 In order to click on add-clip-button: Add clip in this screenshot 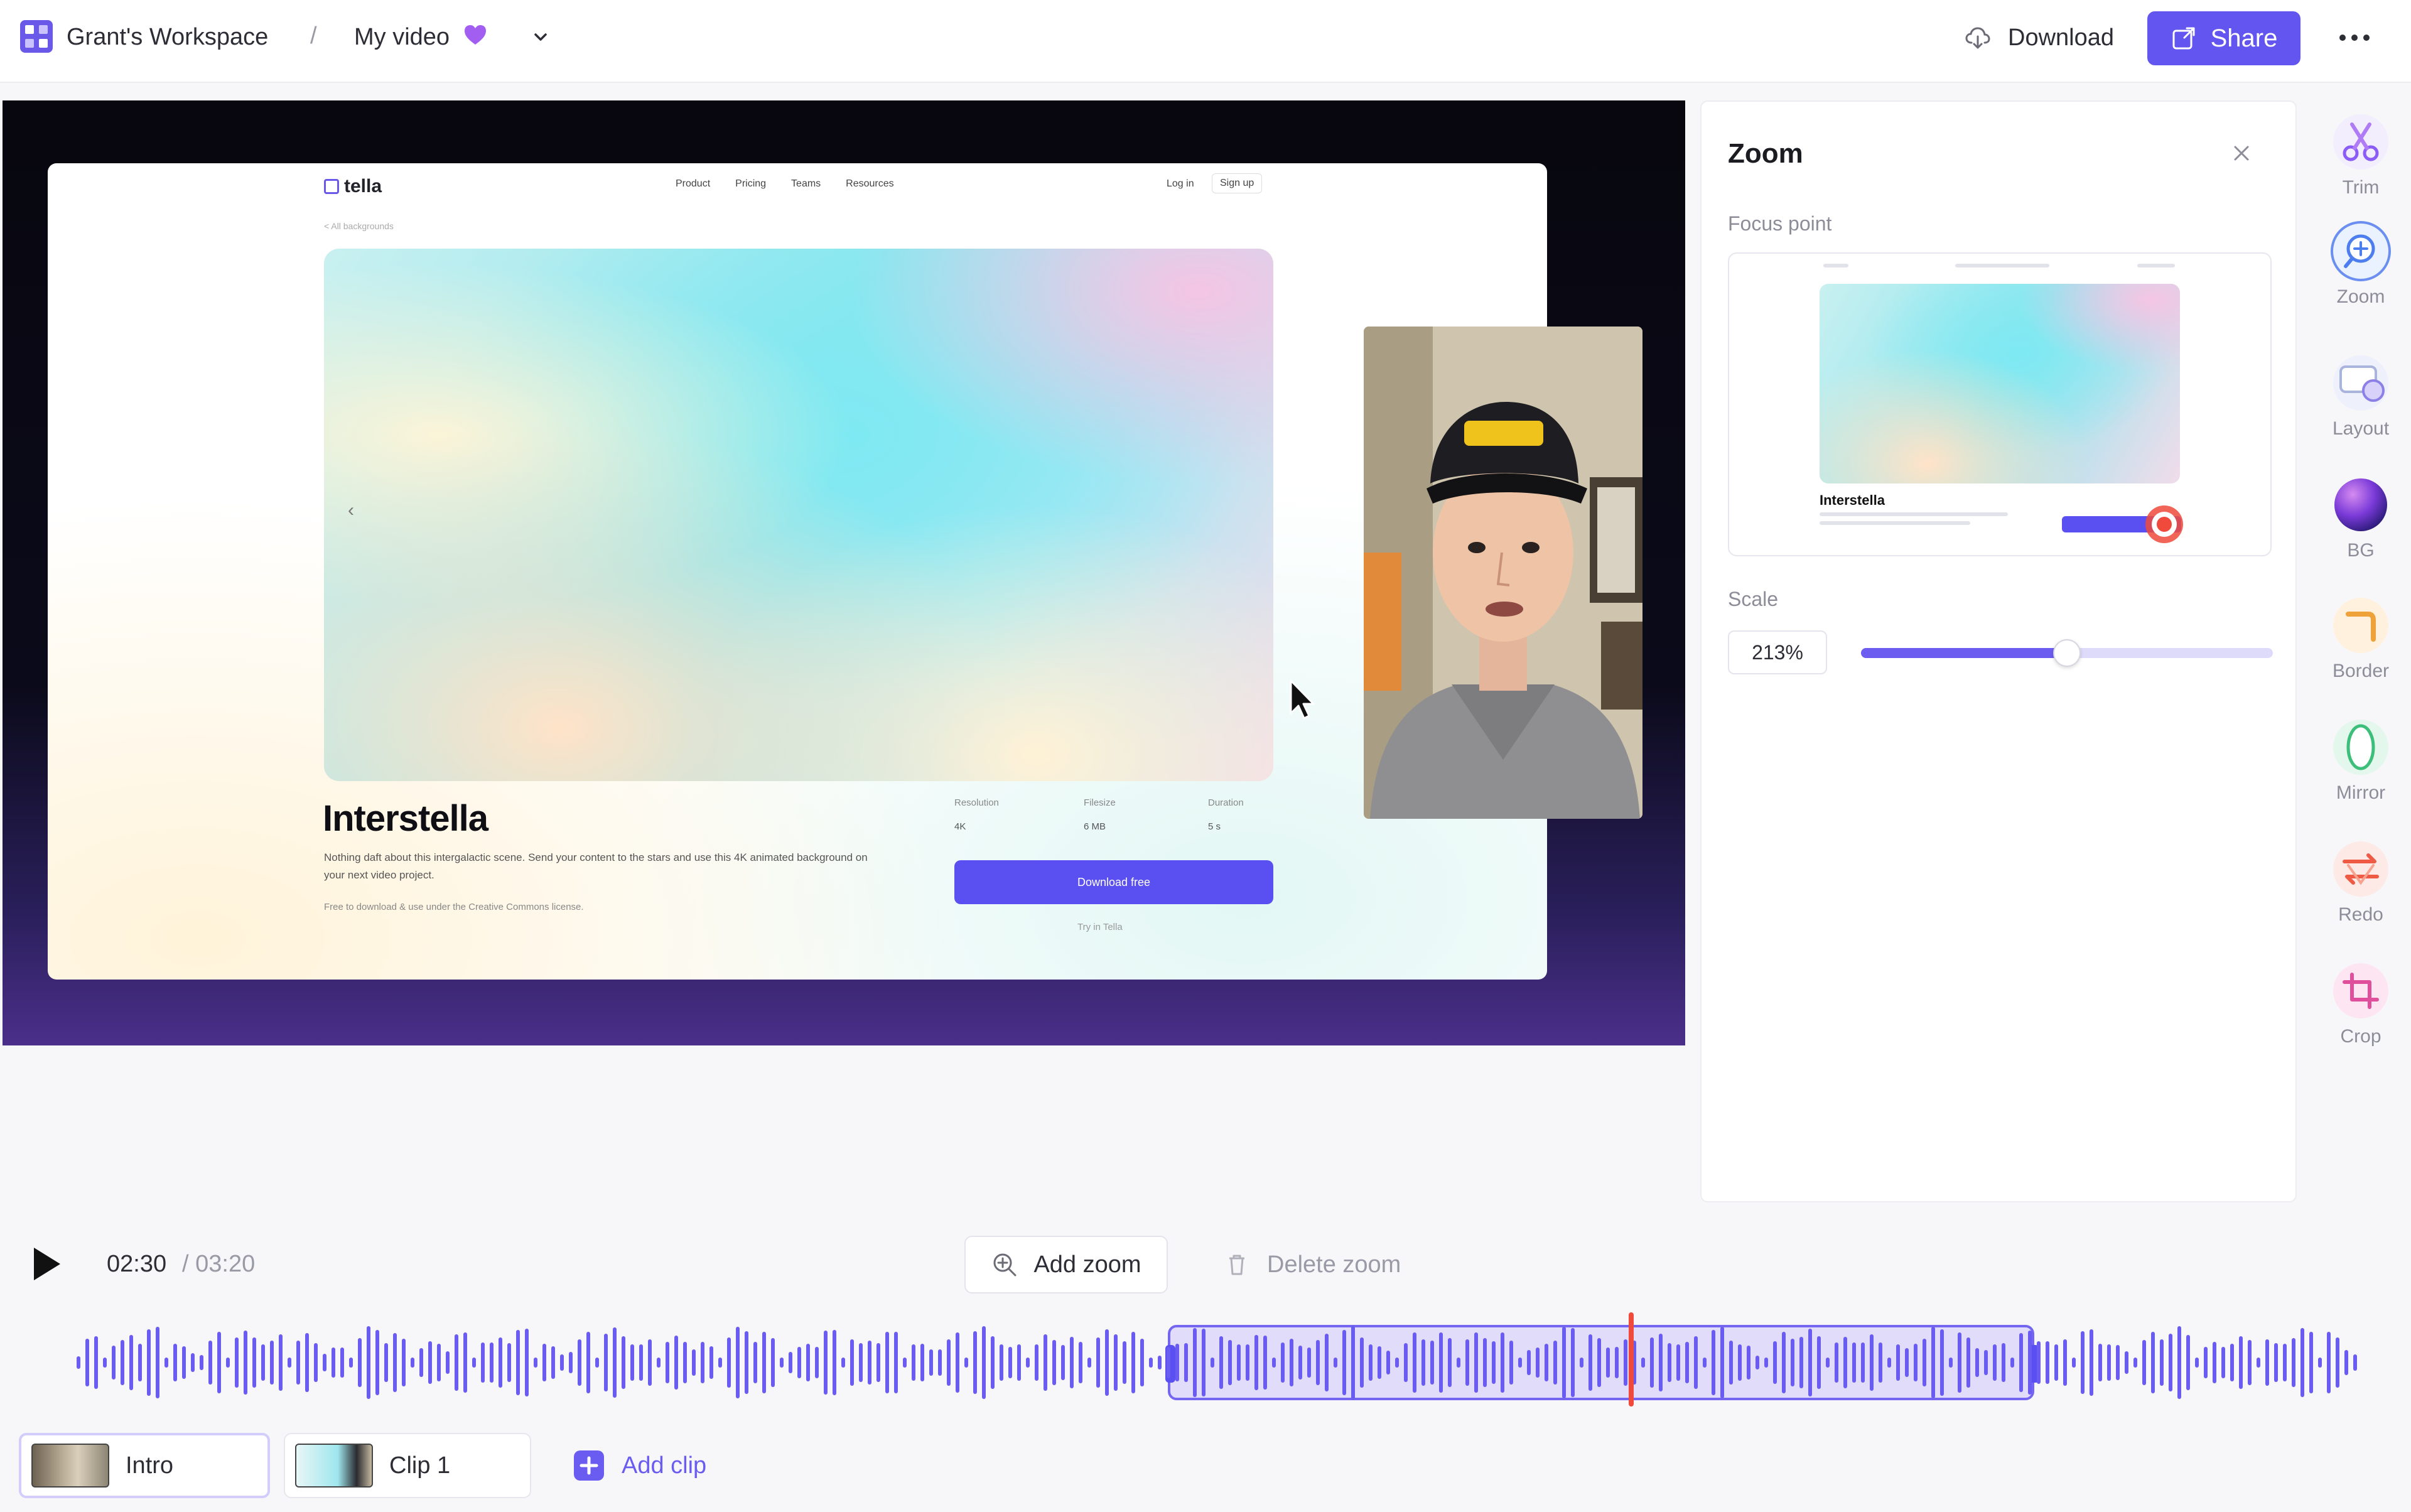, I will do `click(638, 1465)`.